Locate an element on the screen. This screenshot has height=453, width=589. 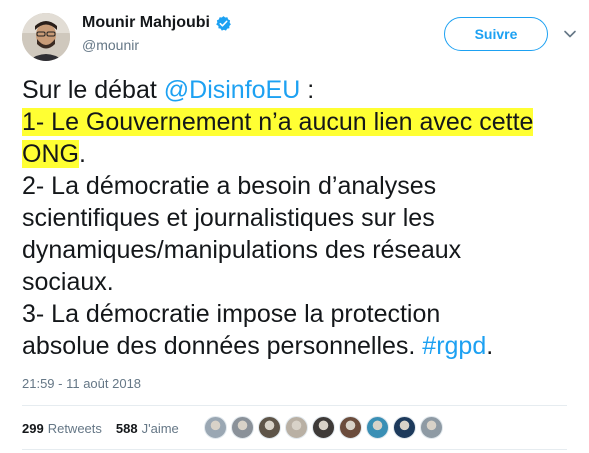
tweet-stats: 299 Retweets 588 J'aime is located at coordinates (100, 428).